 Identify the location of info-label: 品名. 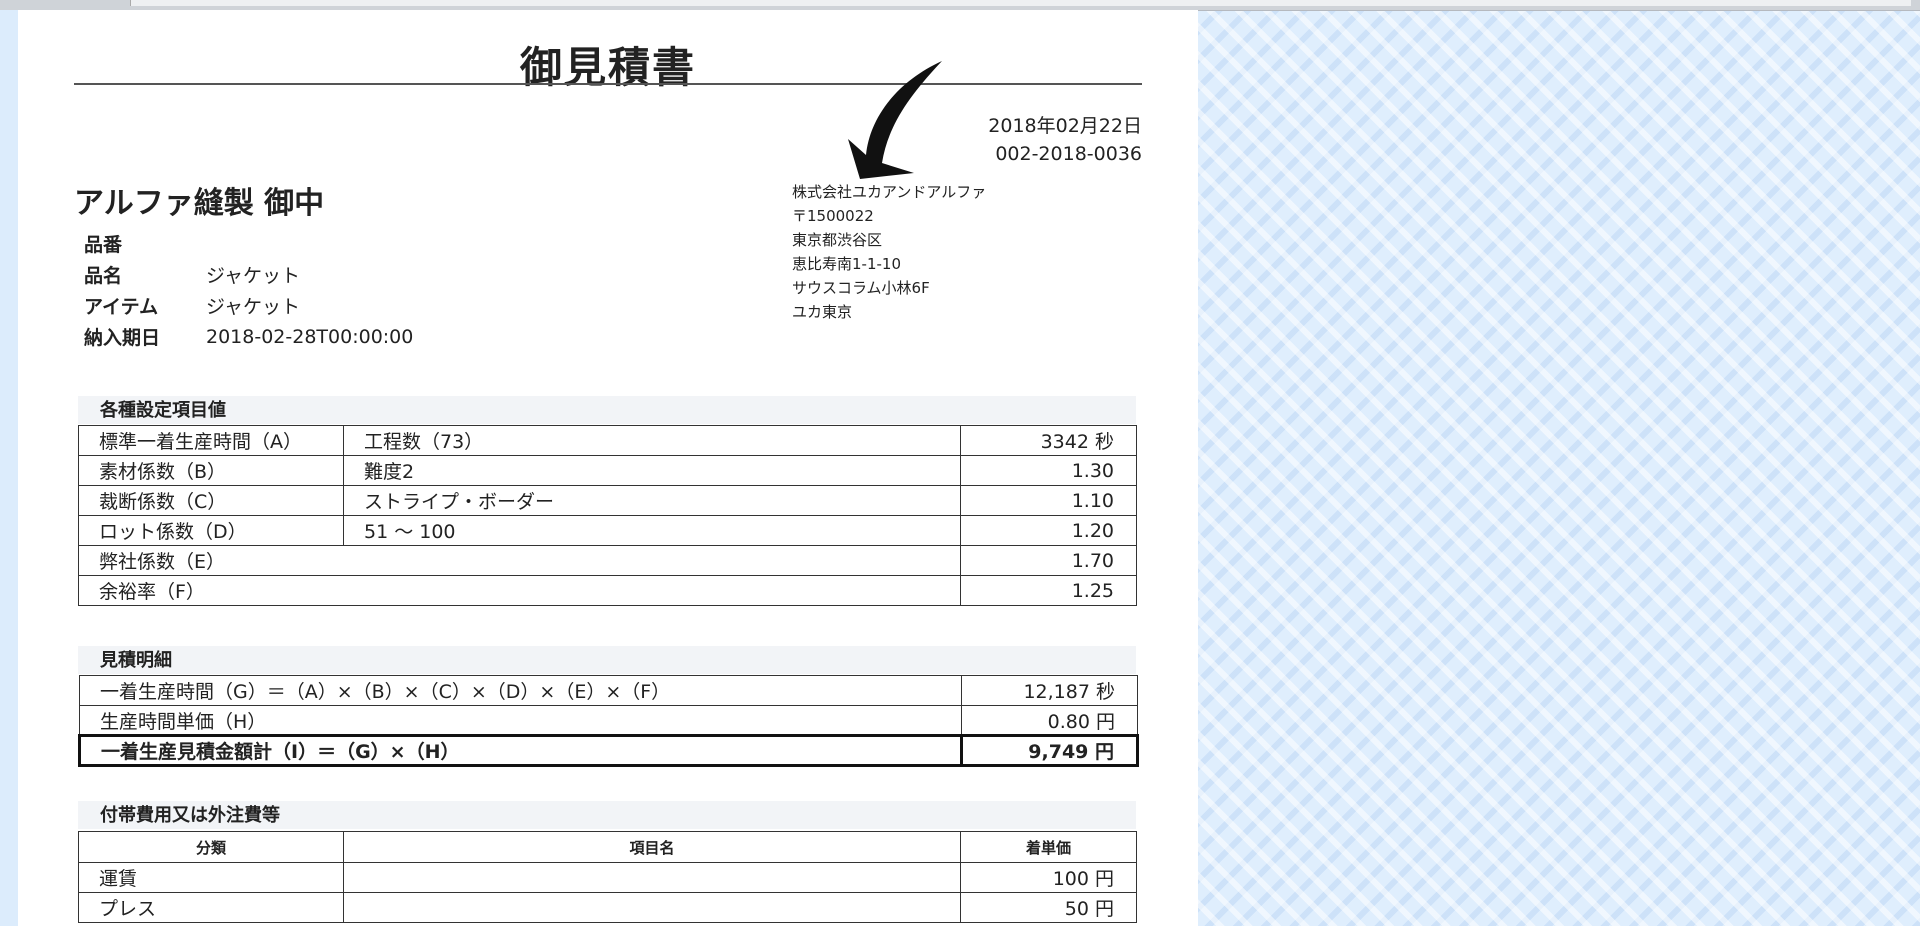
(103, 276).